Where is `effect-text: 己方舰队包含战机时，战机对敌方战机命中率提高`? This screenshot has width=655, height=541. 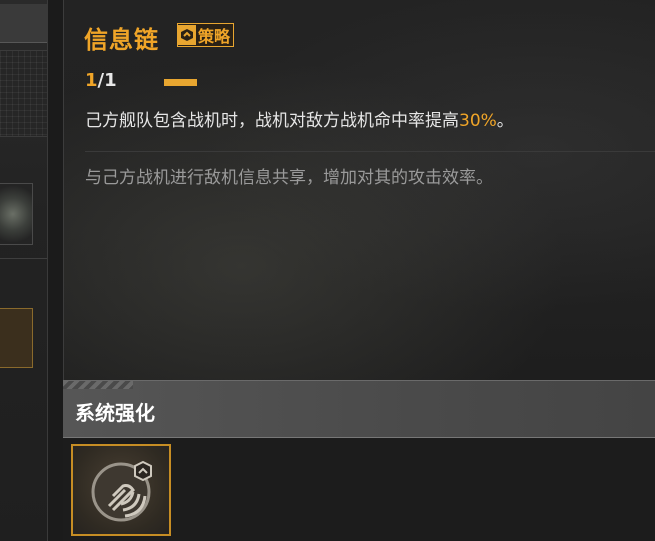 effect-text: 己方舰队包含战机时，战机对敌方战机命中率提高 is located at coordinates (272, 121).